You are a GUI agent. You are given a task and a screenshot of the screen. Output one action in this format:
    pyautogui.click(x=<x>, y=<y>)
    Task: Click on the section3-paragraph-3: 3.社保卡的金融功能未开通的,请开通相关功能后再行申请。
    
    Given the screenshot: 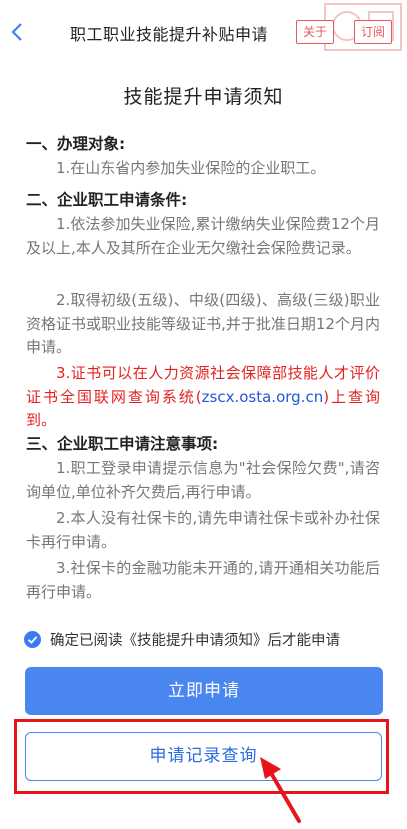 What is the action you would take?
    pyautogui.click(x=203, y=580)
    